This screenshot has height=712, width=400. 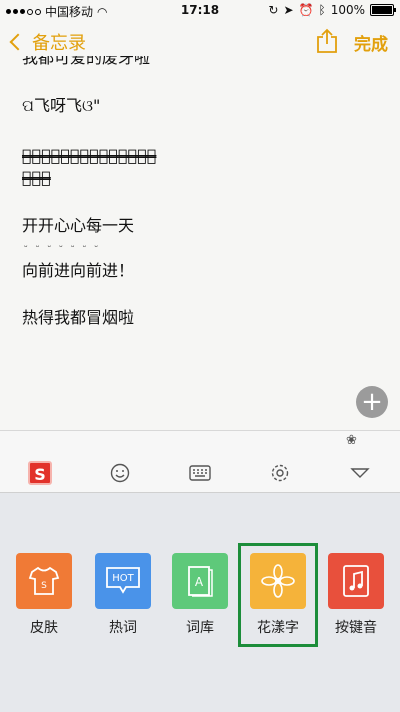 I want to click on hot-words-label: 热词, so click(x=123, y=628).